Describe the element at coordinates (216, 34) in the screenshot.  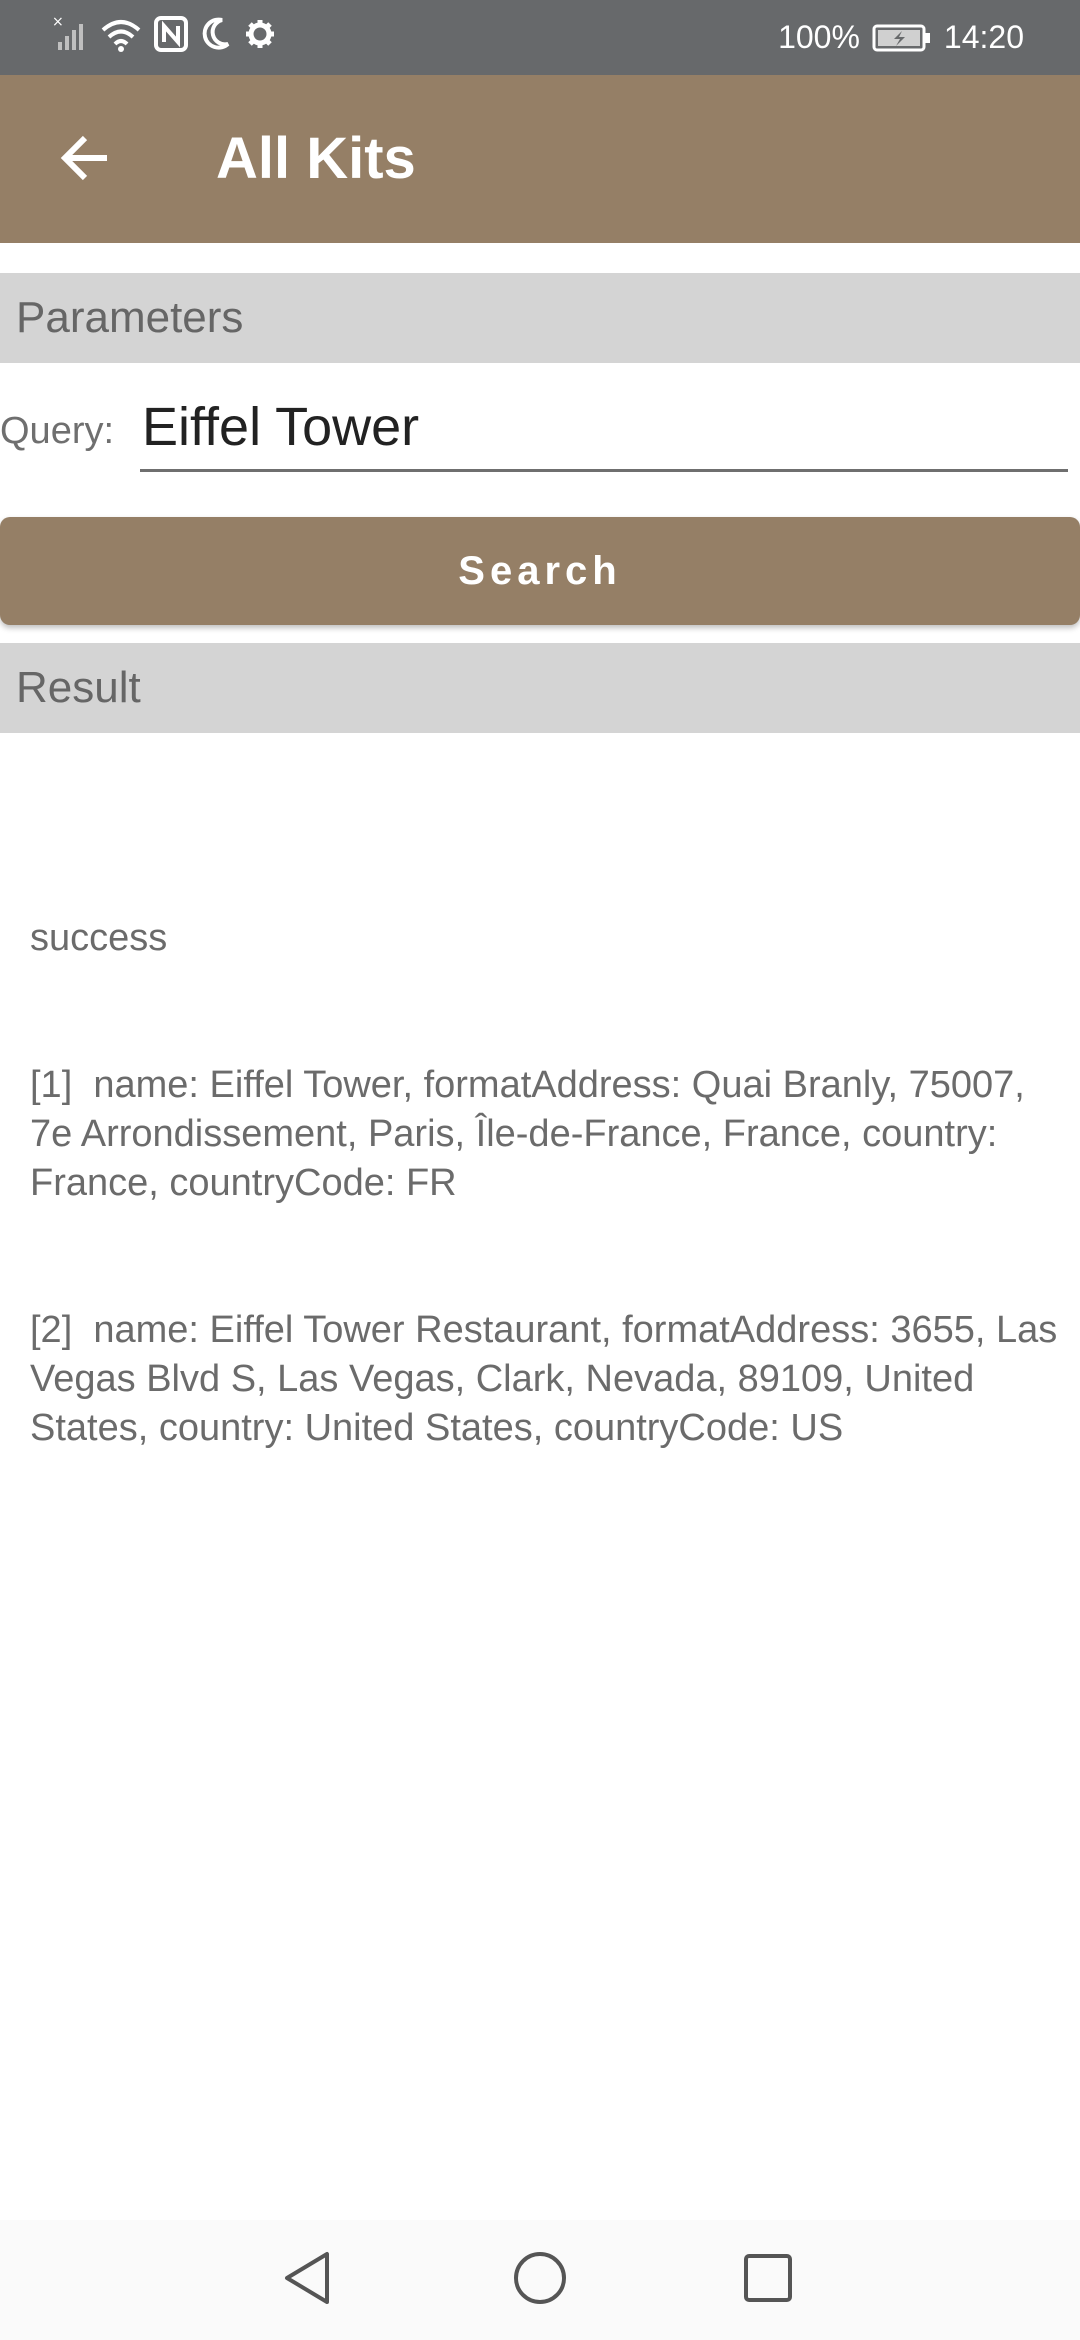
I see `moon-icon` at that location.